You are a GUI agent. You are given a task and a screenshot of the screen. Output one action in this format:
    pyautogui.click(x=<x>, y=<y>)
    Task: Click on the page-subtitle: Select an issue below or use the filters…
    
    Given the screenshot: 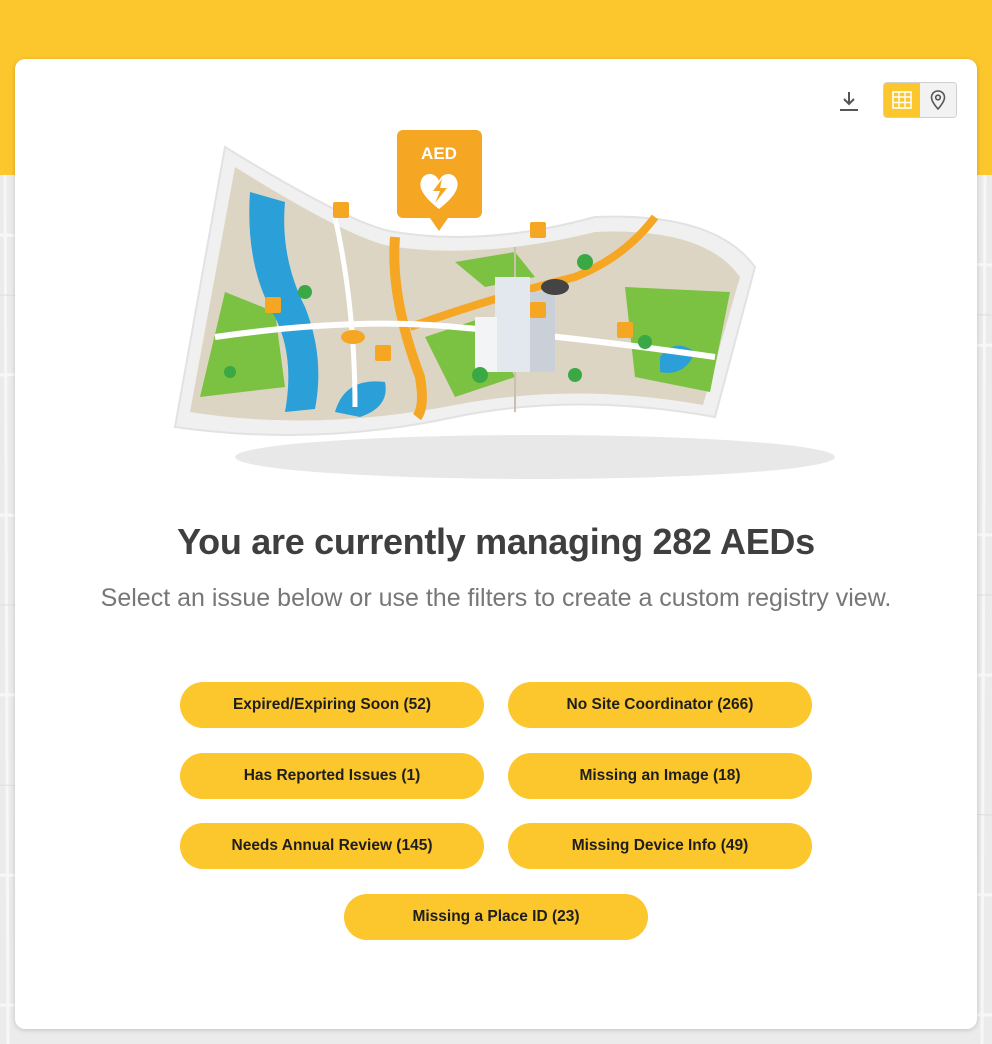 What is the action you would take?
    pyautogui.click(x=496, y=598)
    